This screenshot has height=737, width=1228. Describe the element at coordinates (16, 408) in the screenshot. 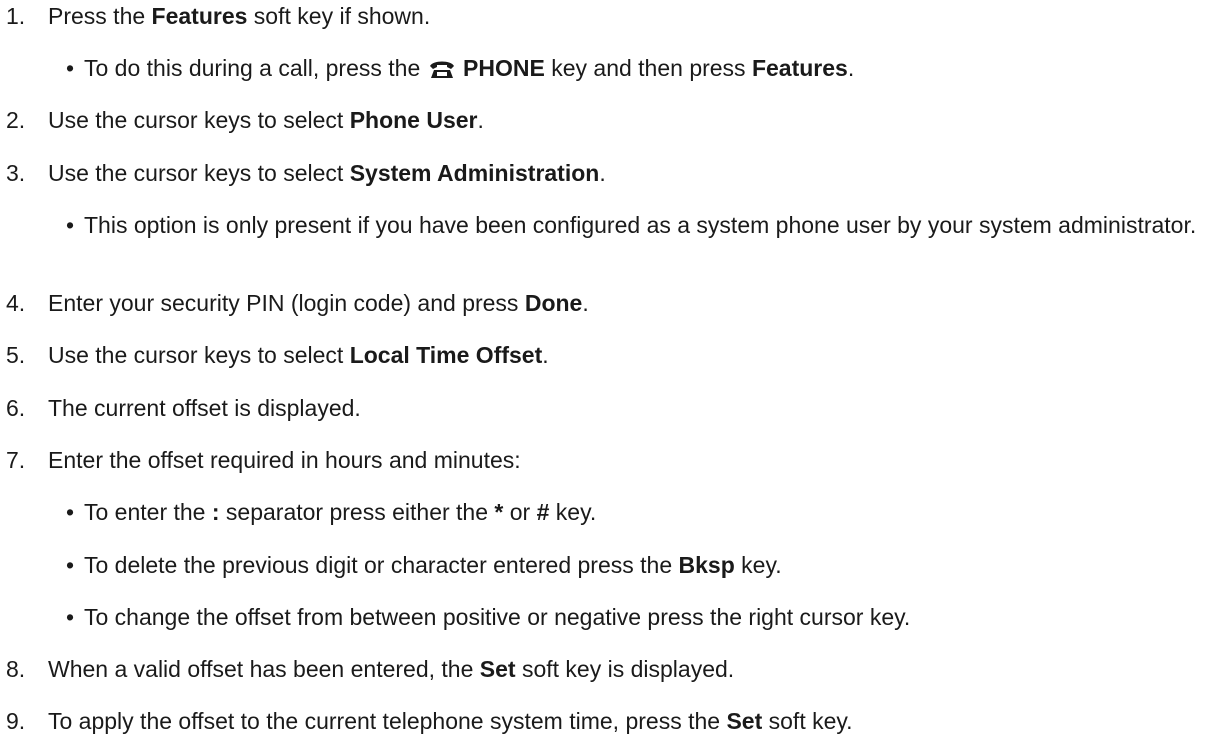

I see `step-number: 6.` at that location.